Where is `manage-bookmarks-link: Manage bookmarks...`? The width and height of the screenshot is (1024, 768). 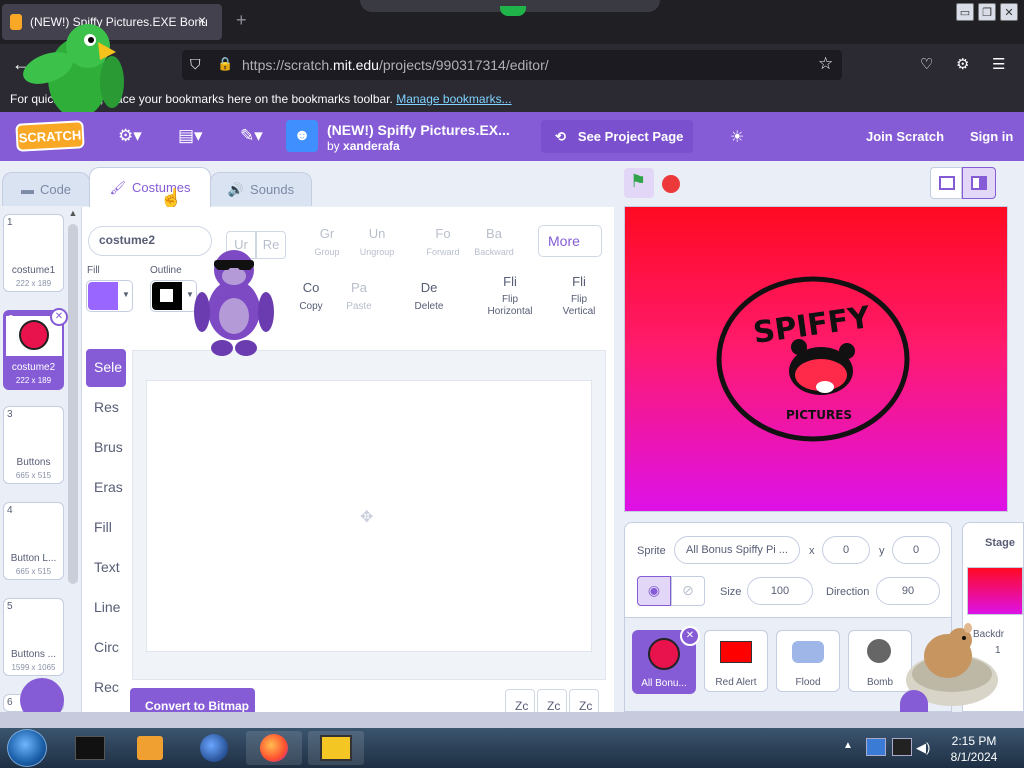 manage-bookmarks-link: Manage bookmarks... is located at coordinates (453, 99).